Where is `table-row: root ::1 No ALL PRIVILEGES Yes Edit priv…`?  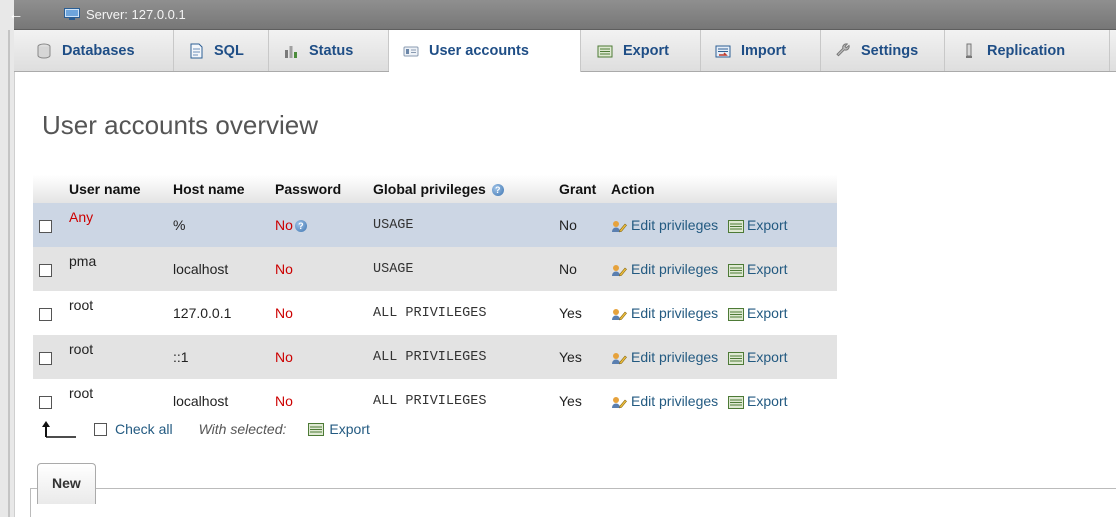 table-row: root ::1 No ALL PRIVILEGES Yes Edit priv… is located at coordinates (435, 357).